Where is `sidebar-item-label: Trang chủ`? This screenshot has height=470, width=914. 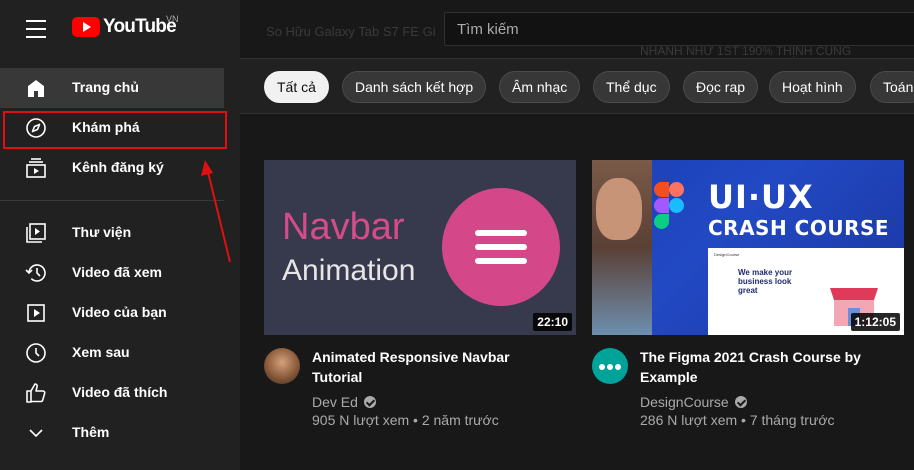
sidebar-item-label: Trang chủ is located at coordinates (105, 87).